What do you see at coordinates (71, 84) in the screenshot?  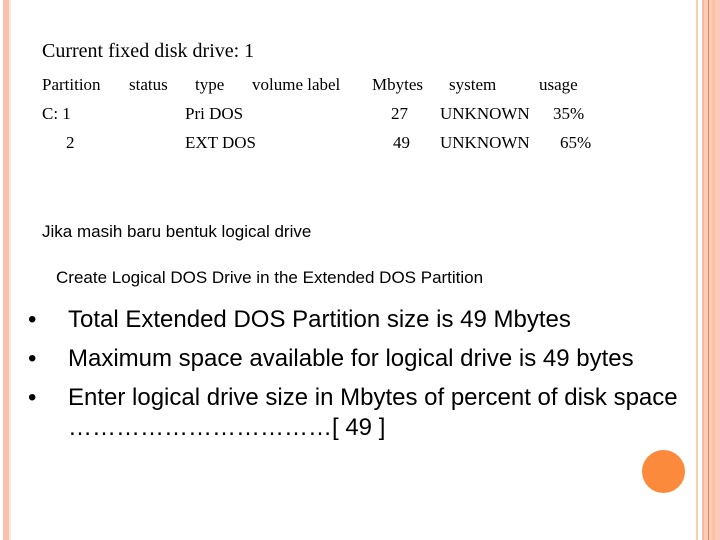 I see `header-partition: Partition` at bounding box center [71, 84].